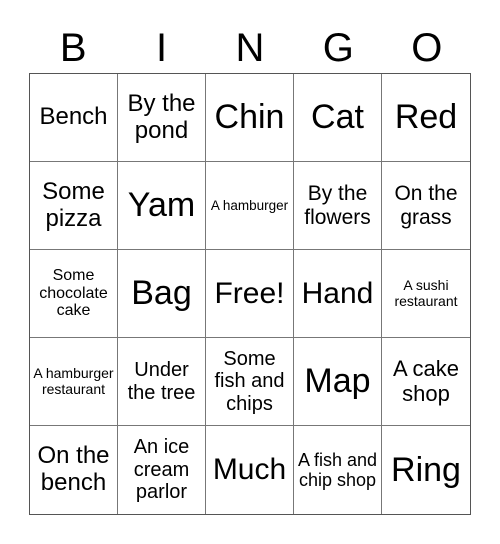  I want to click on bingo-cell: Cat, so click(338, 118).